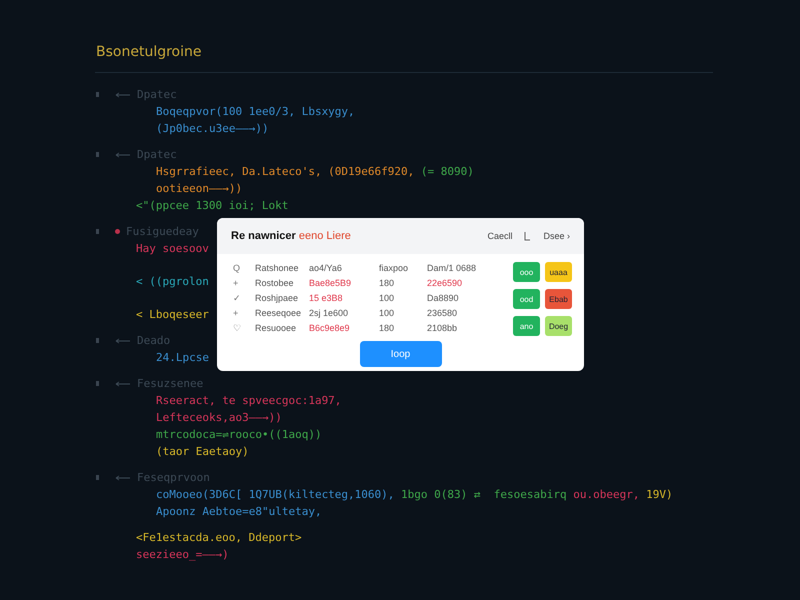 The image size is (800, 600). I want to click on comment-label: Fesuzsenee, so click(170, 383).